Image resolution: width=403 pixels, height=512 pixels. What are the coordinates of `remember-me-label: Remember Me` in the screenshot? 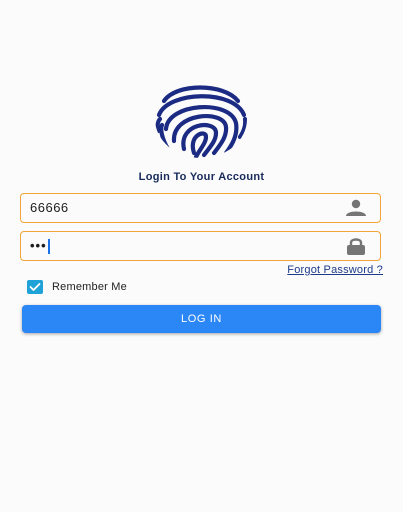 It's located at (89, 287).